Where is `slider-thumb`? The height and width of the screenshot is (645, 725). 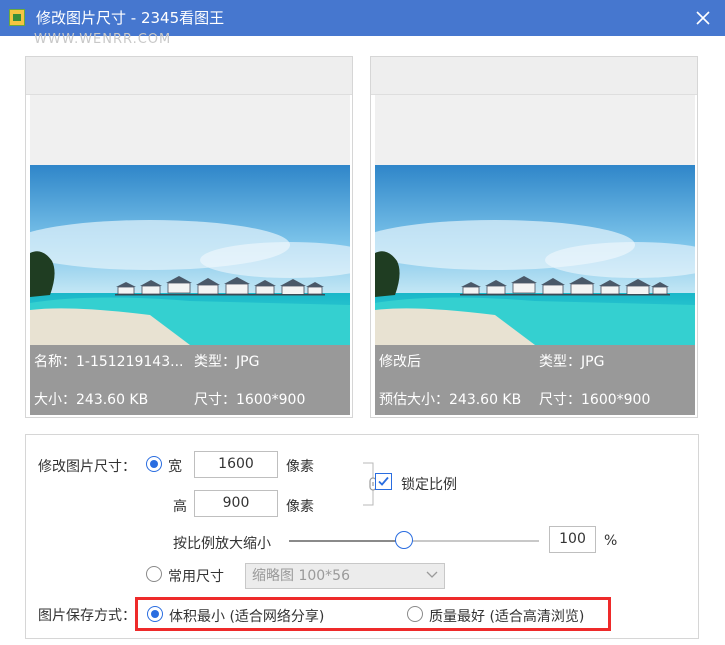
slider-thumb is located at coordinates (404, 540).